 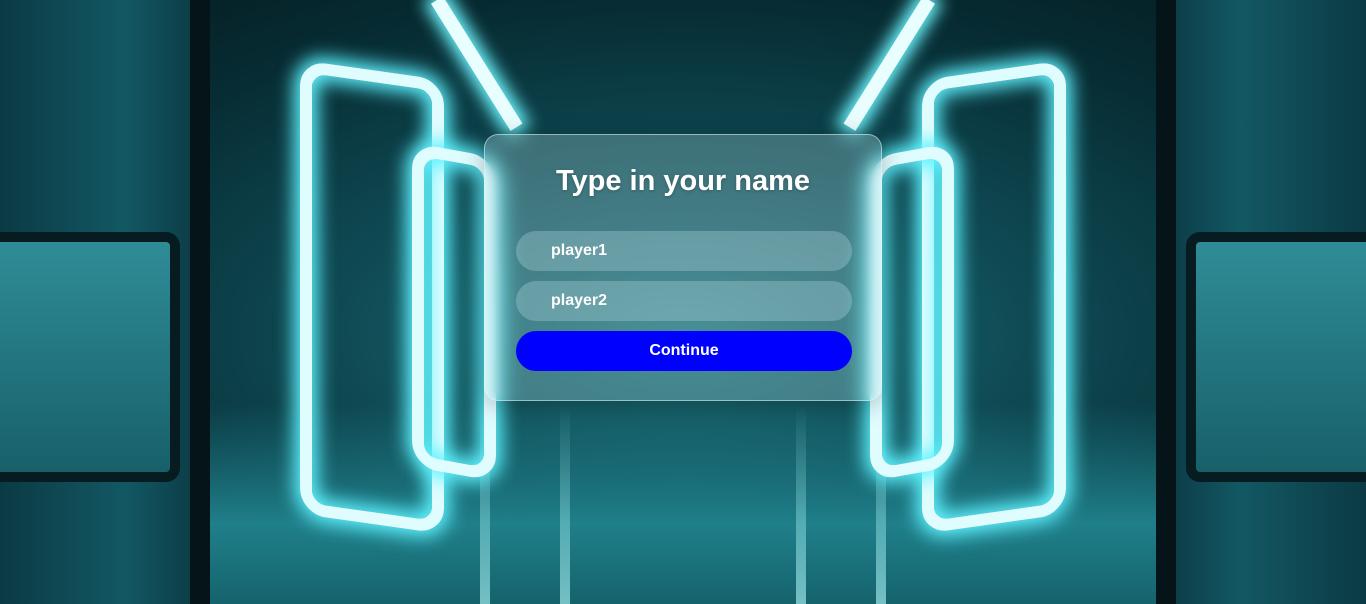 I want to click on dialog-title: Type in your name, so click(x=683, y=181).